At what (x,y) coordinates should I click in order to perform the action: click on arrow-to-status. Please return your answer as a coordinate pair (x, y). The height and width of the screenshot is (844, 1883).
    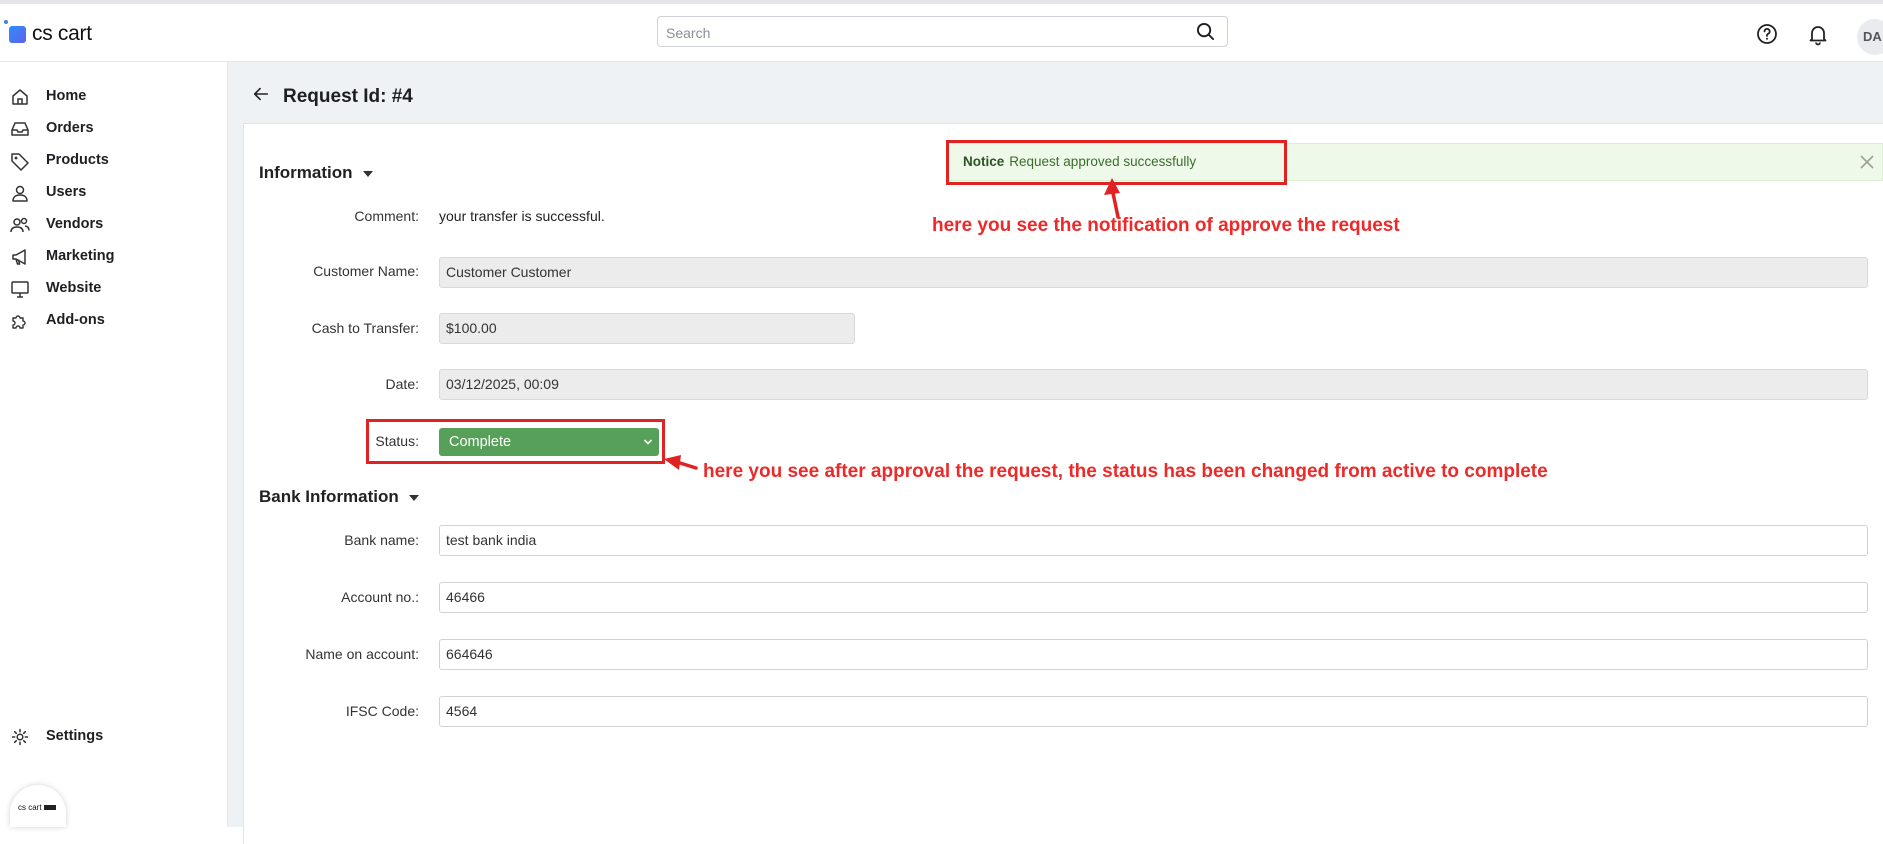
    Looking at the image, I should click on (681, 462).